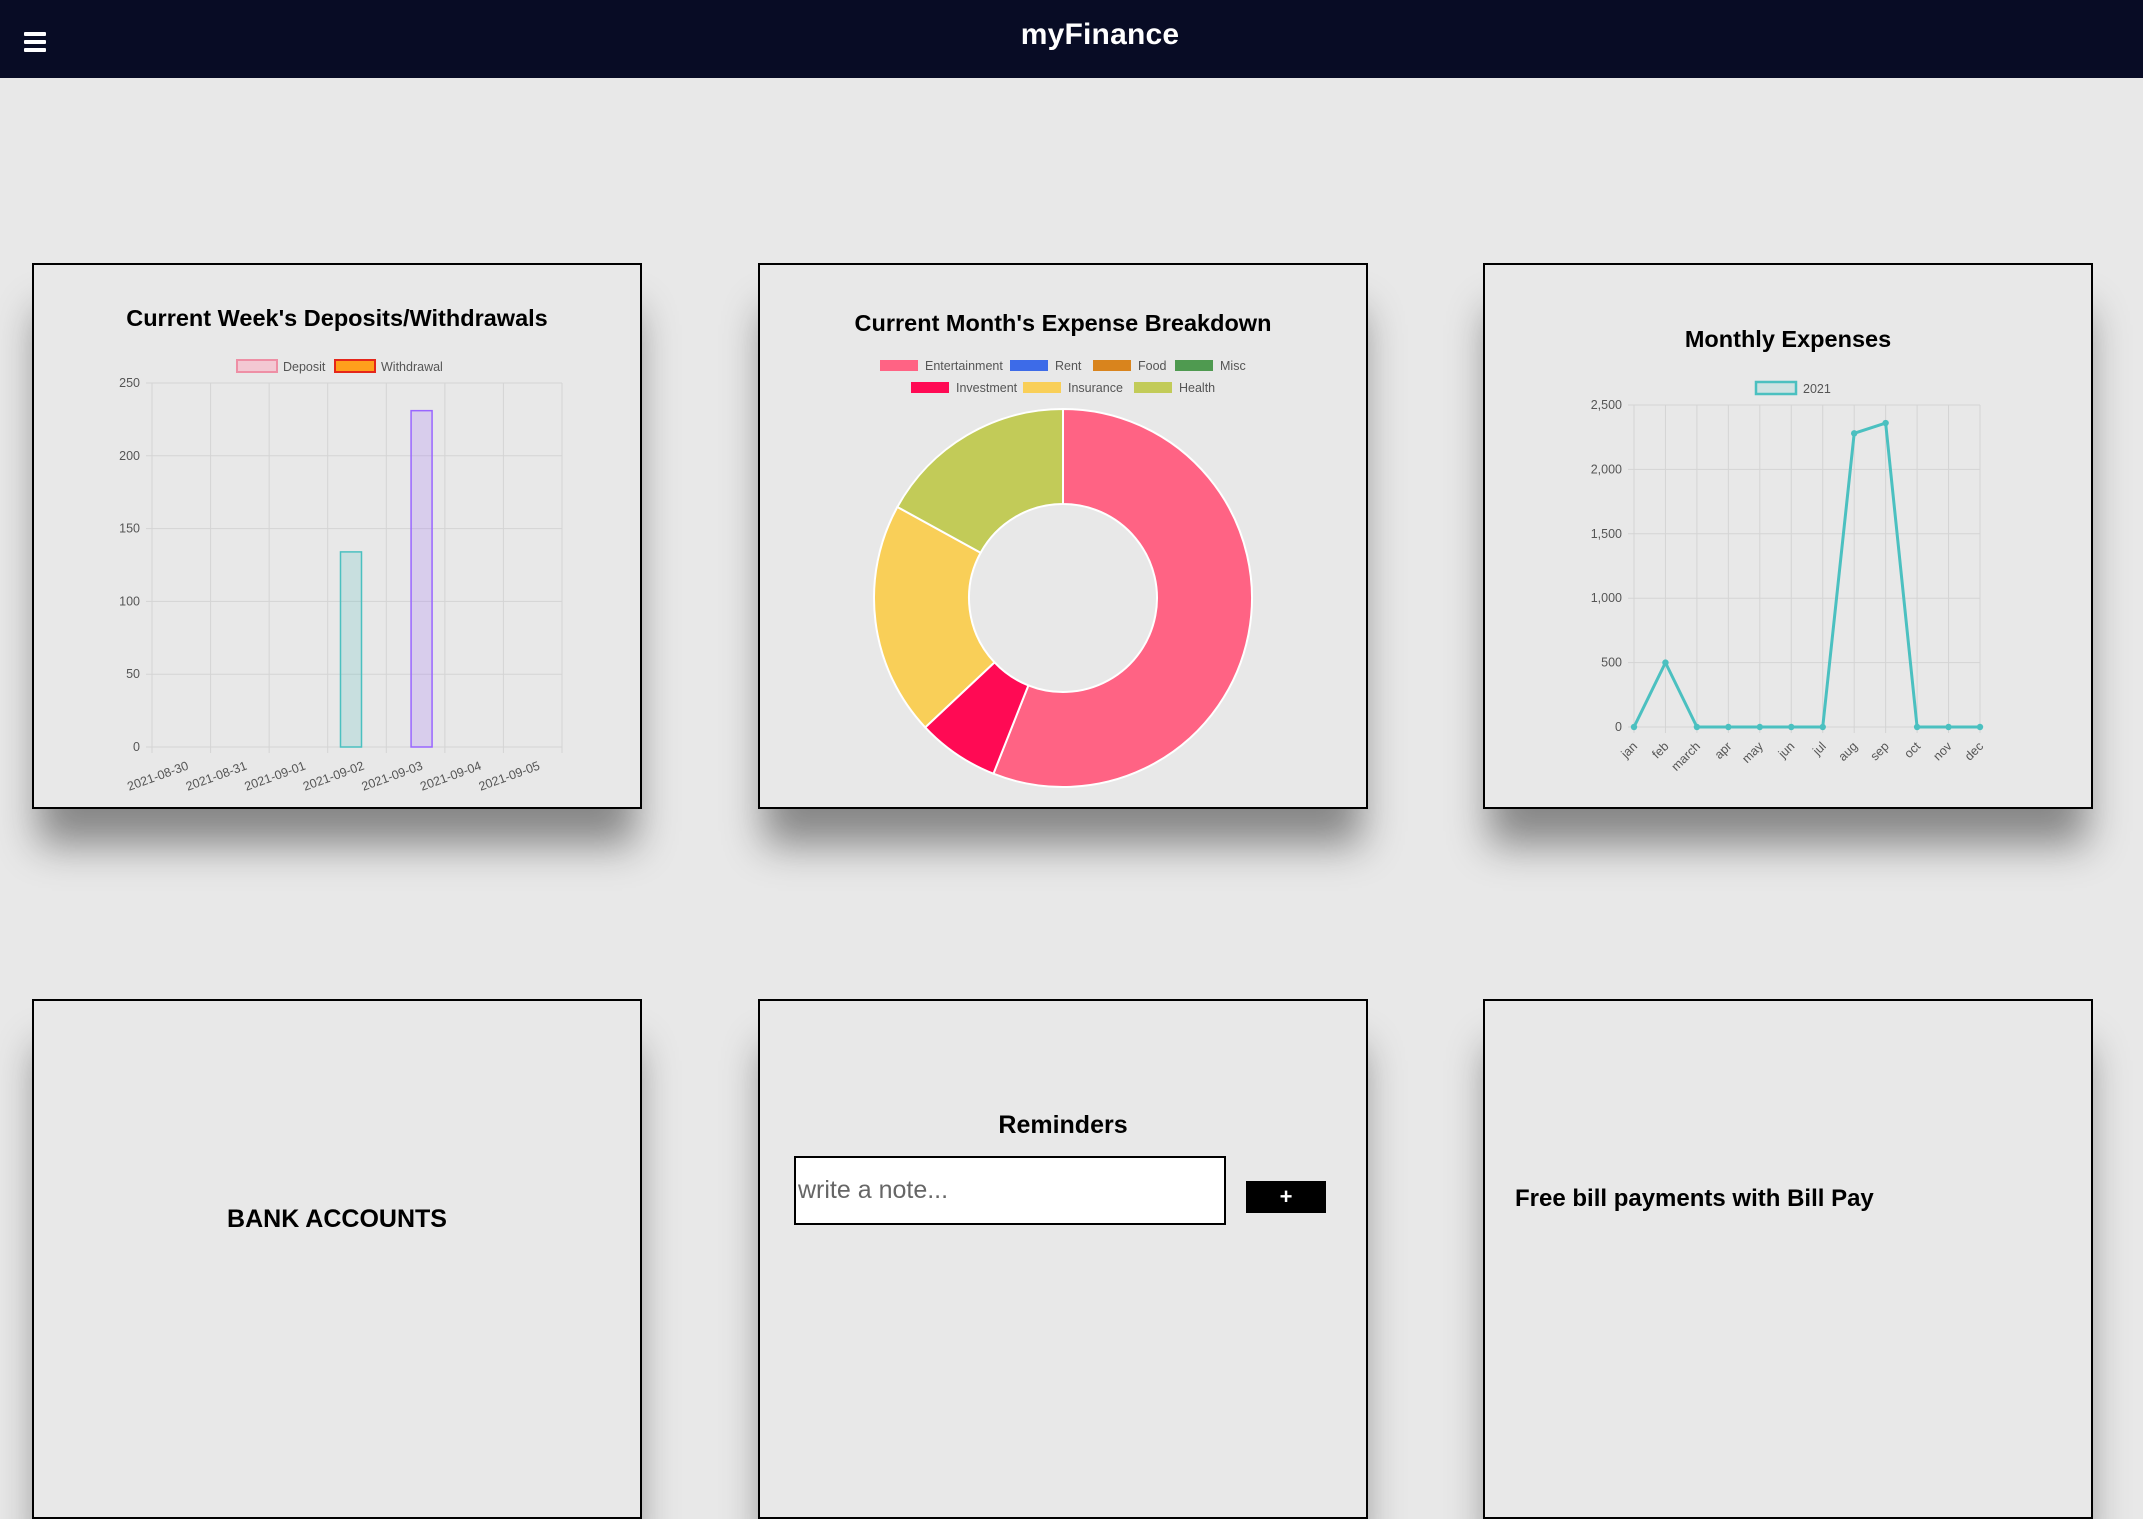  What do you see at coordinates (1611, 663) in the screenshot?
I see `y-tick-label: 500` at bounding box center [1611, 663].